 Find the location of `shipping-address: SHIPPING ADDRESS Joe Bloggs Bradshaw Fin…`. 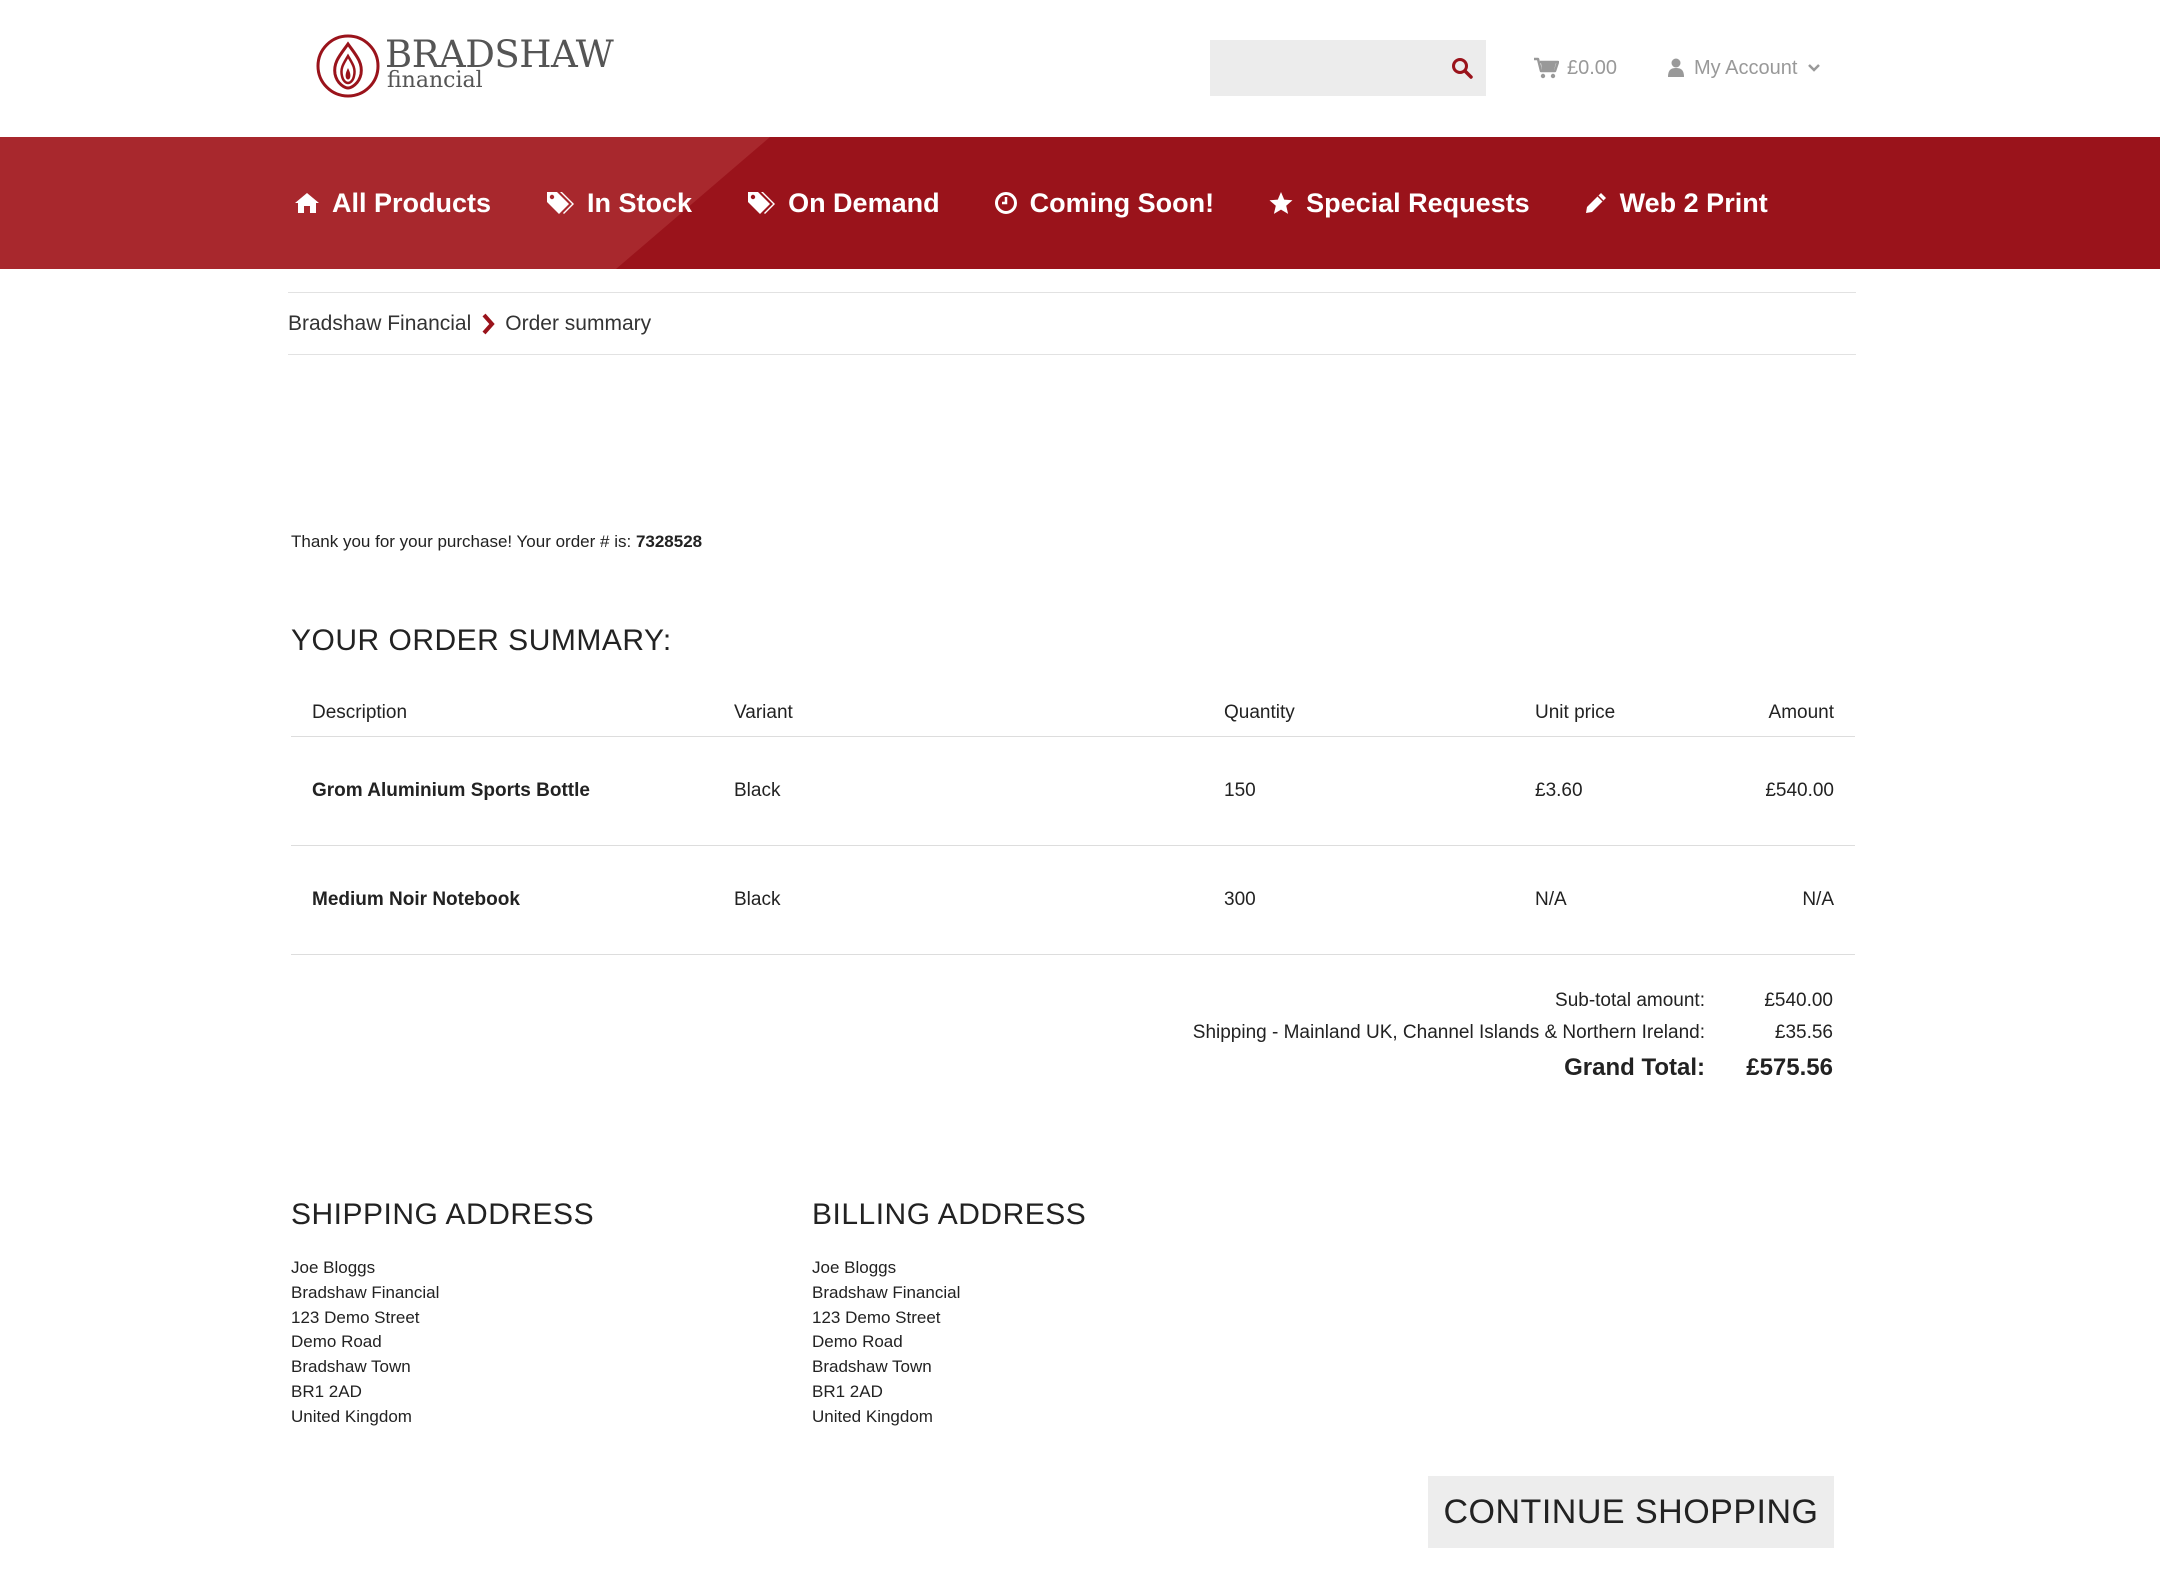

shipping-address: SHIPPING ADDRESS Joe Bloggs Bradshaw Fin… is located at coordinates (442, 1314).